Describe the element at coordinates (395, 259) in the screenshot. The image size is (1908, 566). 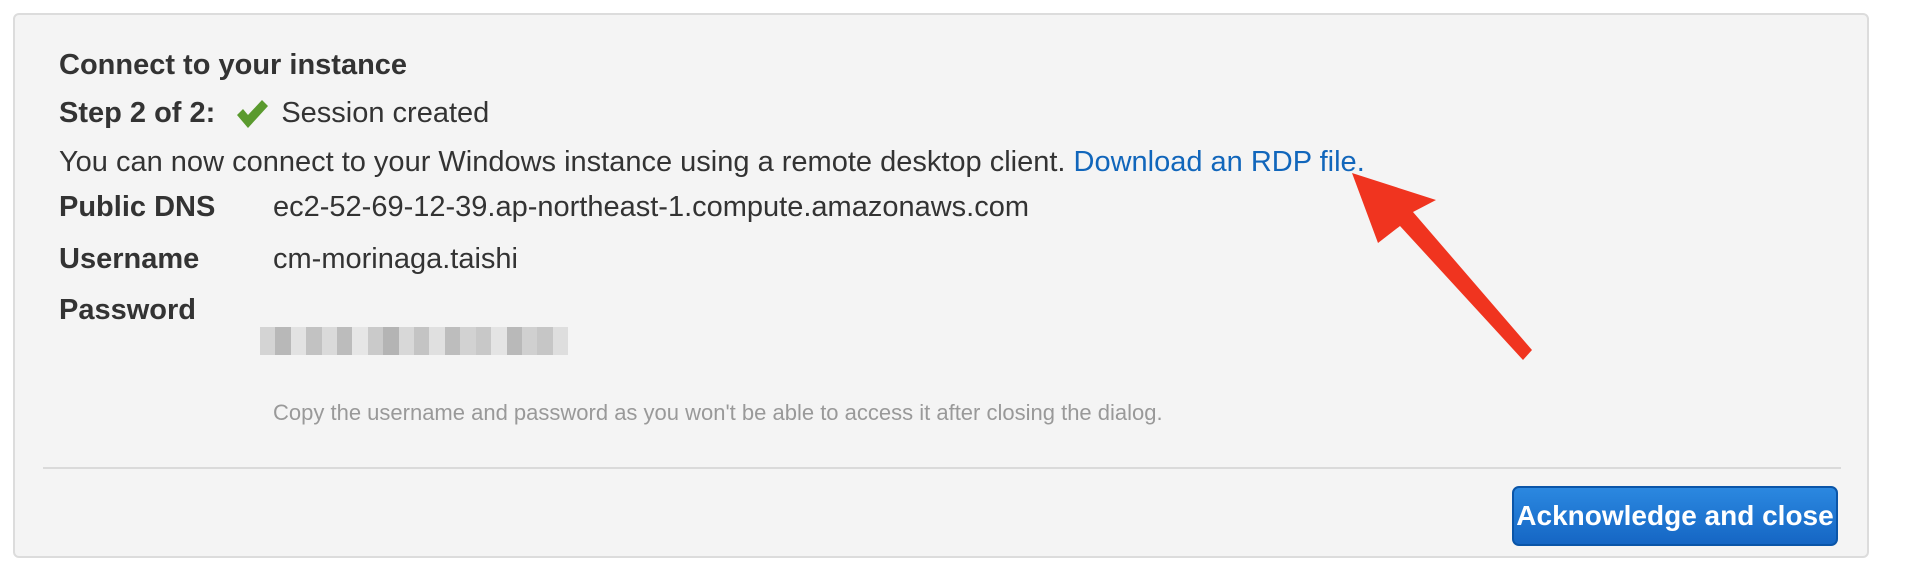
I see `username-value: cm-morinaga.taishi` at that location.